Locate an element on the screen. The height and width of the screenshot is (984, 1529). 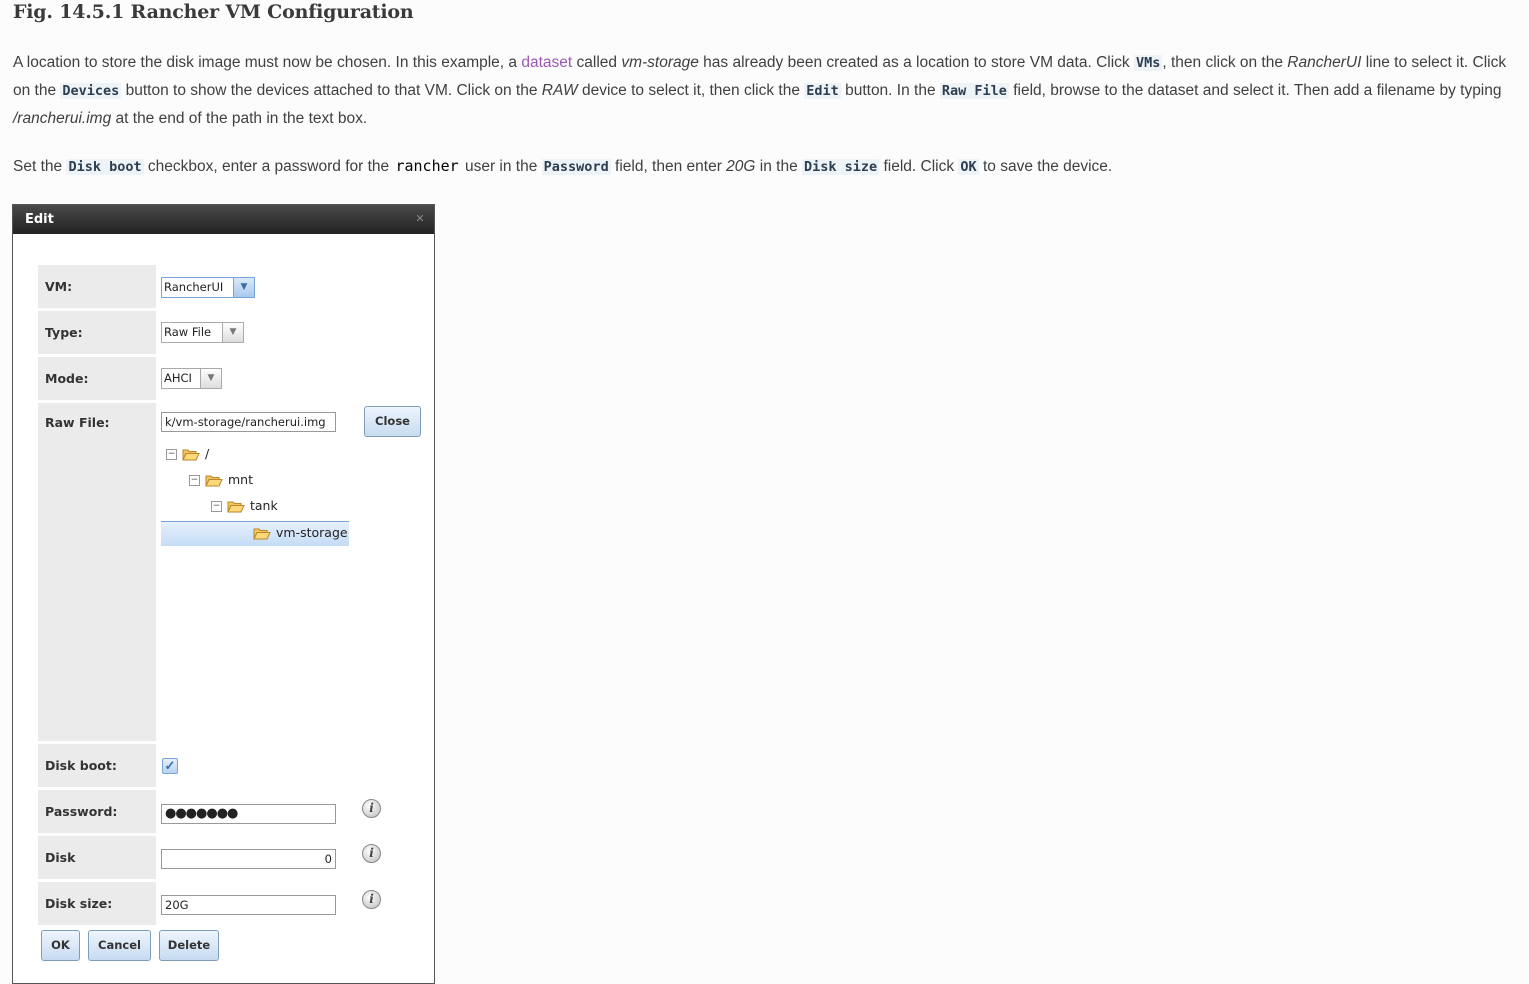
tree-node-root: − / is located at coordinates (187, 453).